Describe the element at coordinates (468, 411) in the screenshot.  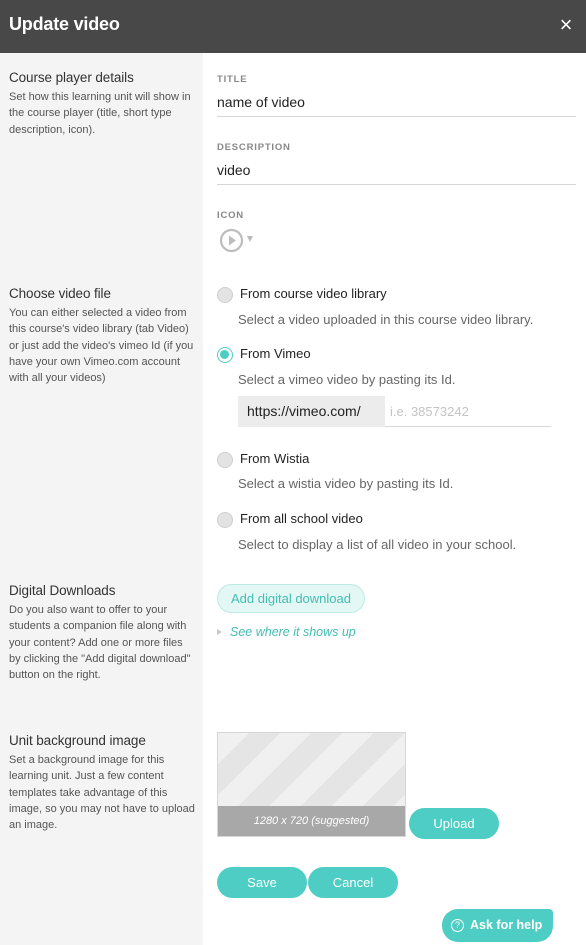
I see `vimeo-id-input` at that location.